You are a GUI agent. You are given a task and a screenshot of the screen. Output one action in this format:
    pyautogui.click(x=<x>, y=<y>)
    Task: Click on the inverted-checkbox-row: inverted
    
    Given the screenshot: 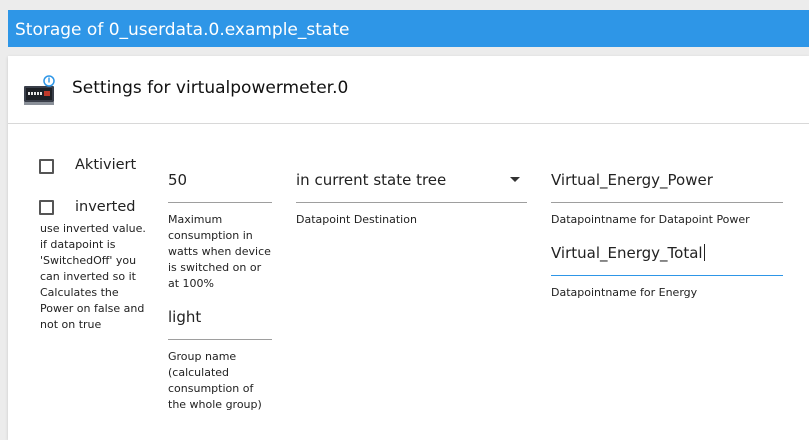 What is the action you would take?
    pyautogui.click(x=87, y=207)
    